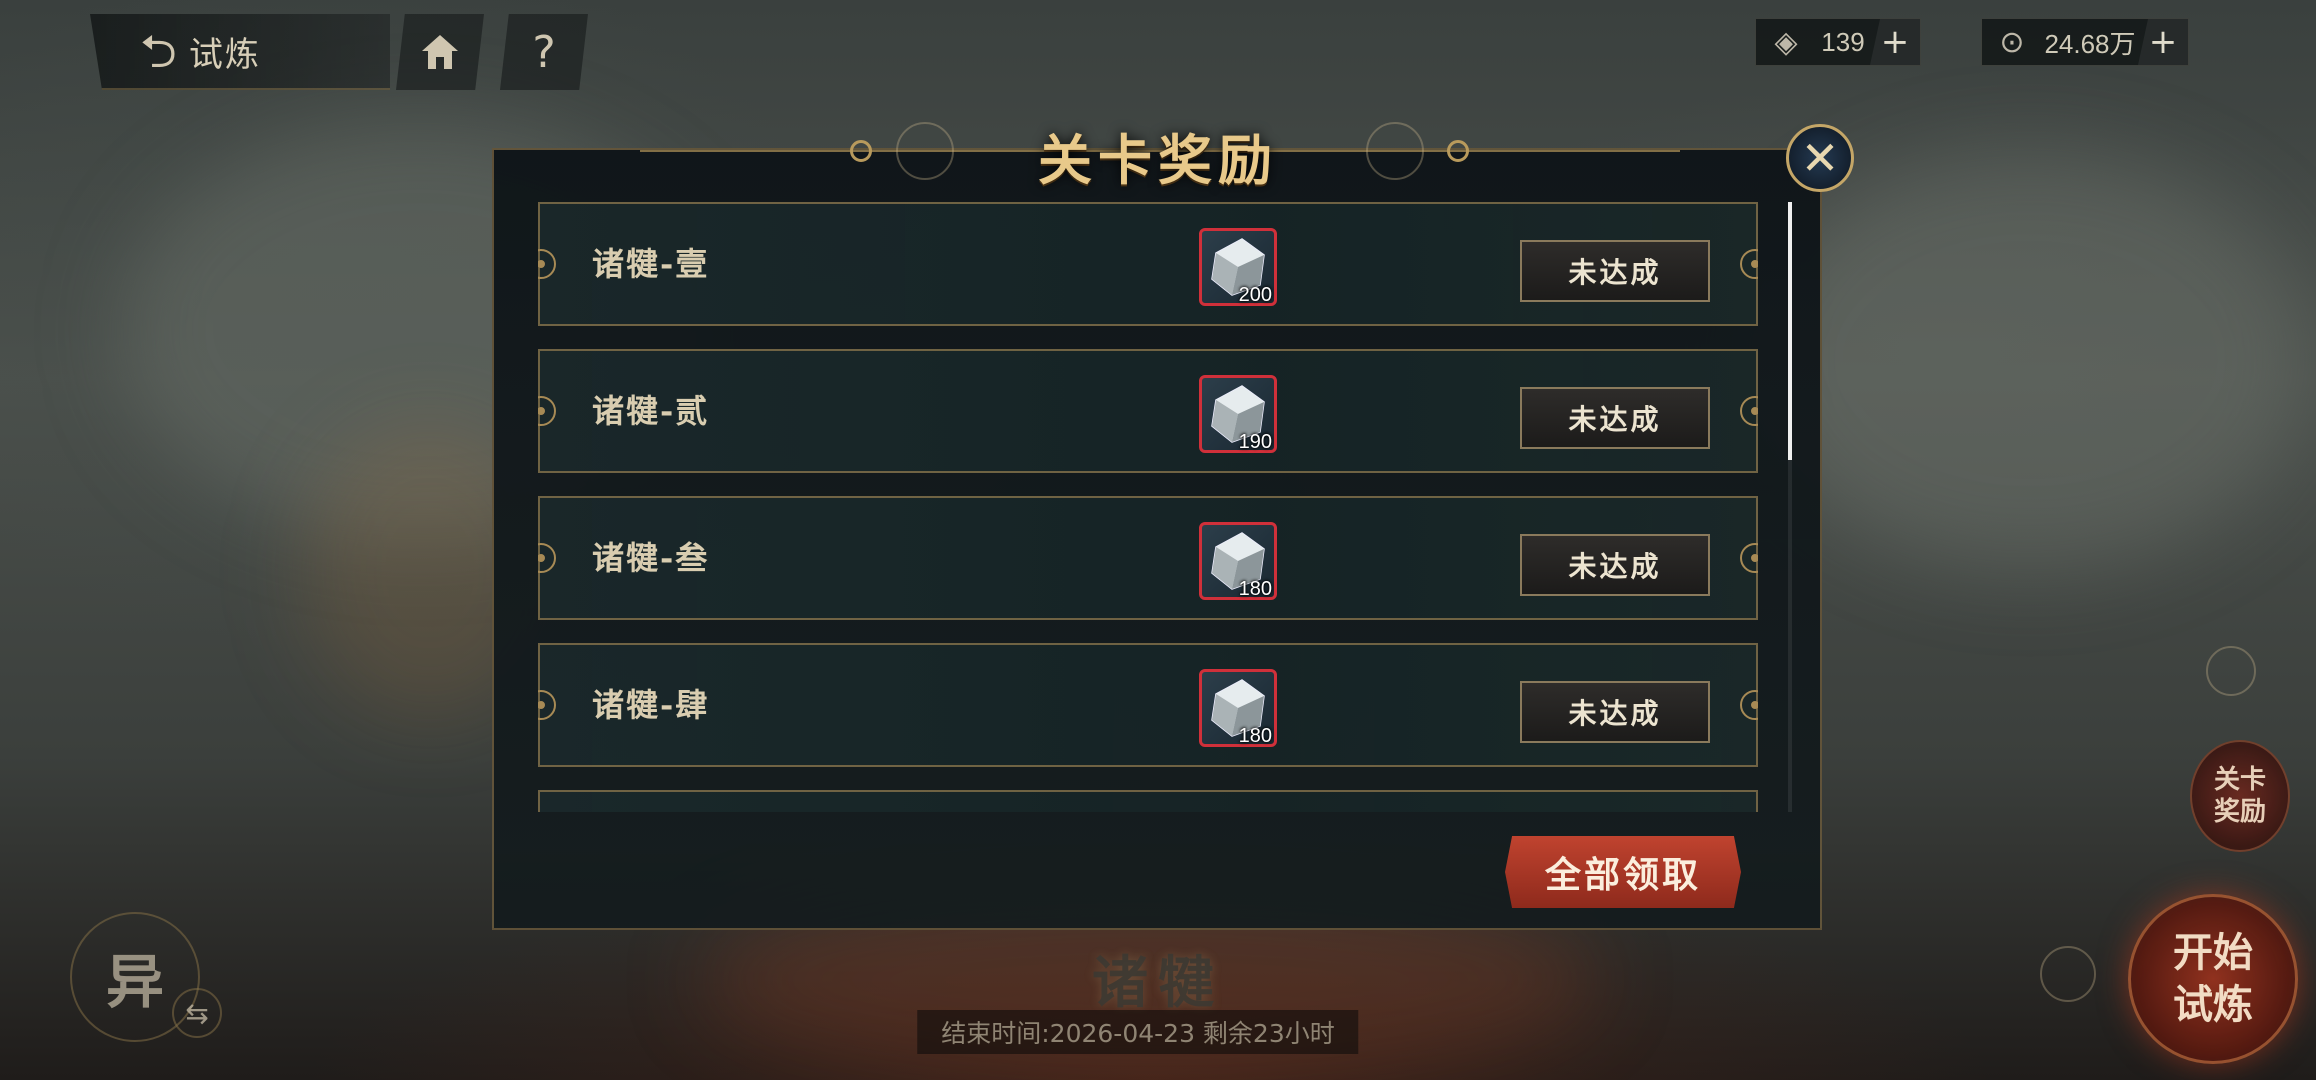 This screenshot has height=1080, width=2316. I want to click on gem-currency: ◈ 139 +, so click(1838, 42).